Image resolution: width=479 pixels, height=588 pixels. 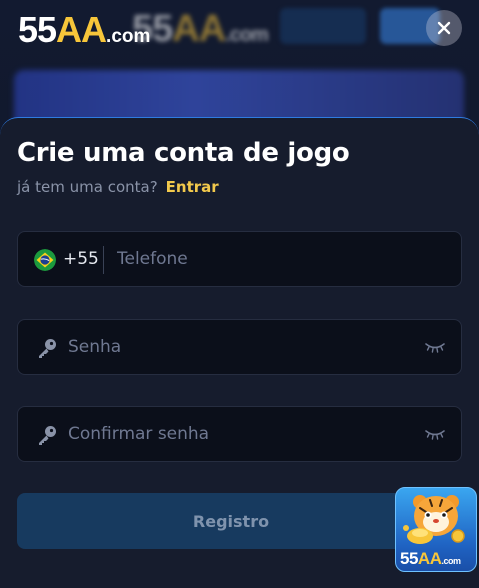 I want to click on tiger-mascot-icon, so click(x=434, y=519).